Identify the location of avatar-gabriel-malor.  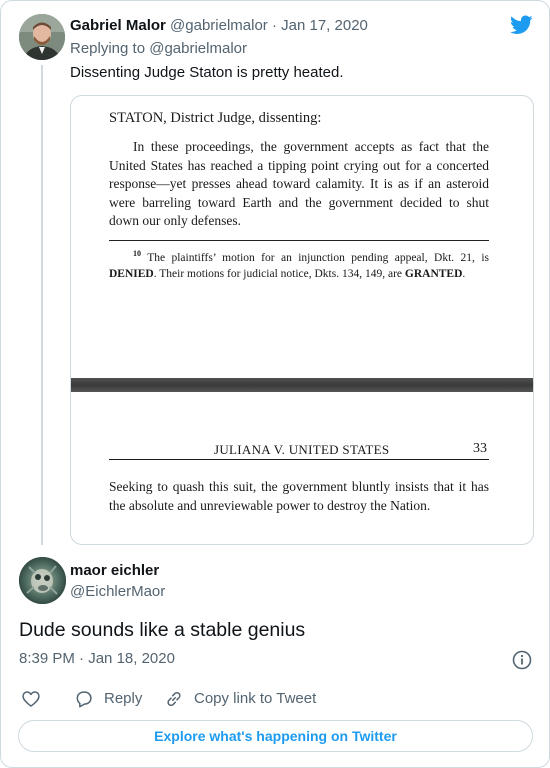
(42, 37).